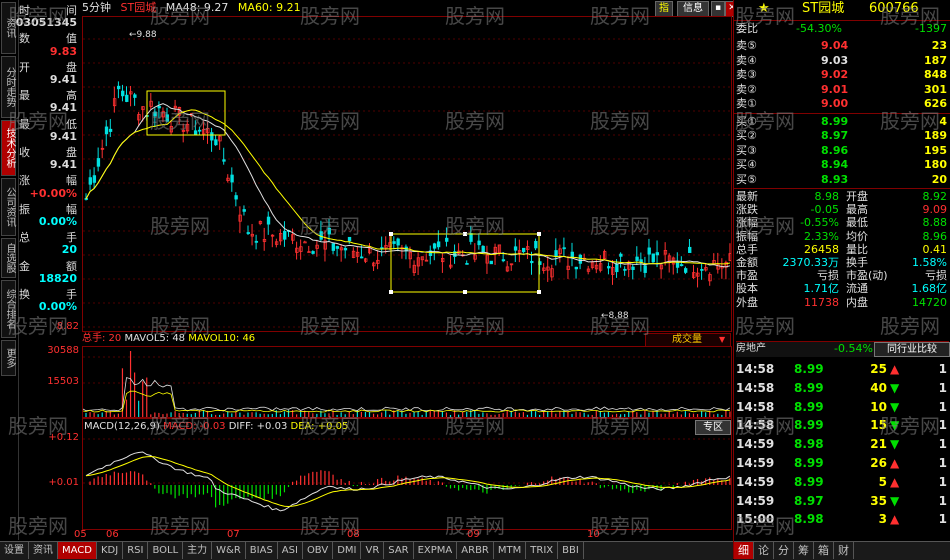 The height and width of the screenshot is (560, 950). What do you see at coordinates (198, 550) in the screenshot?
I see `indicator-tab: 主力` at bounding box center [198, 550].